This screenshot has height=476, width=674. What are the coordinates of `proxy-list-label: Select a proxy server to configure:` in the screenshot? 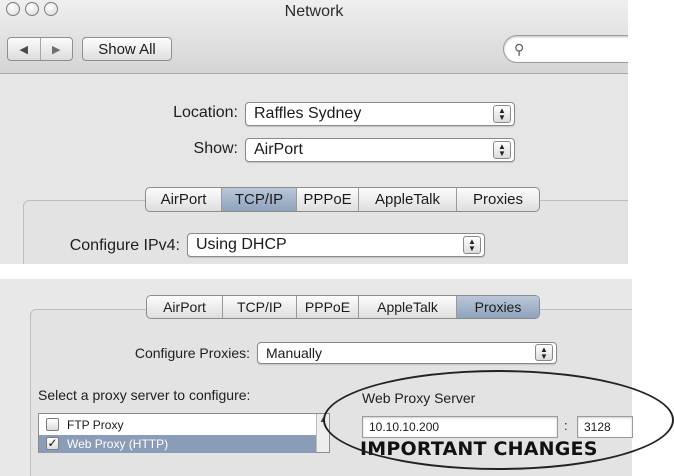 It's located at (144, 395).